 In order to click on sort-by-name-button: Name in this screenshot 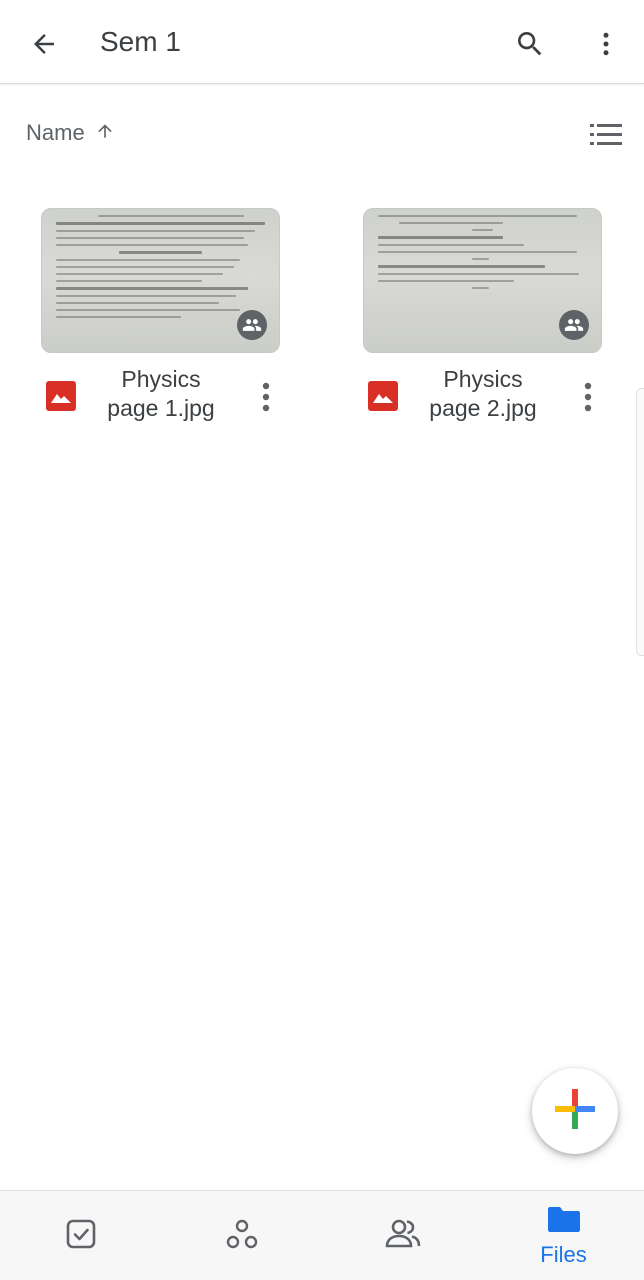, I will do `click(70, 133)`.